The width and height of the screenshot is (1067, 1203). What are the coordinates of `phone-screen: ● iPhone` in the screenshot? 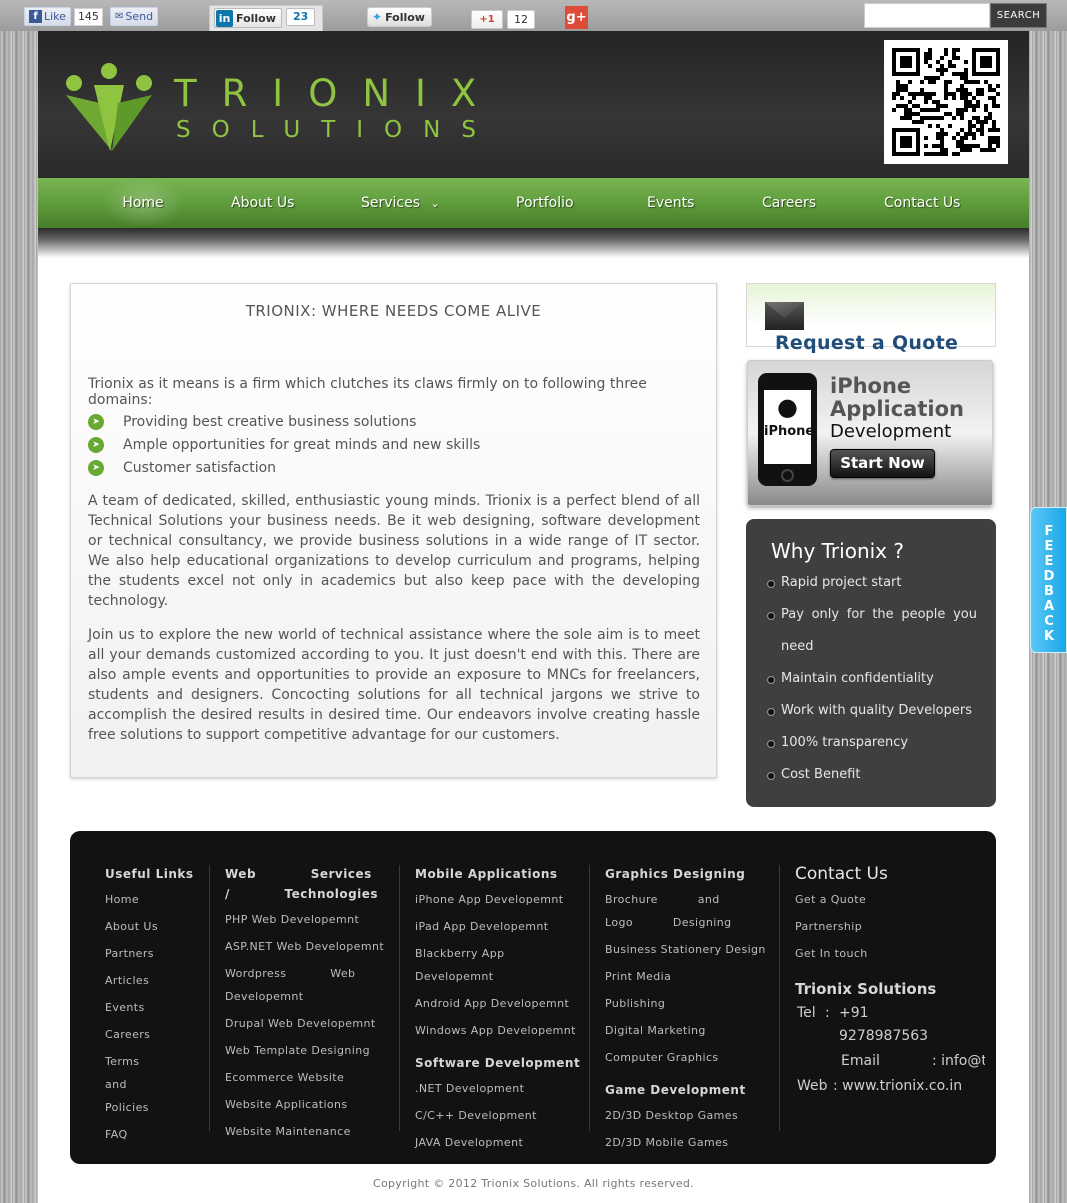 It's located at (789, 427).